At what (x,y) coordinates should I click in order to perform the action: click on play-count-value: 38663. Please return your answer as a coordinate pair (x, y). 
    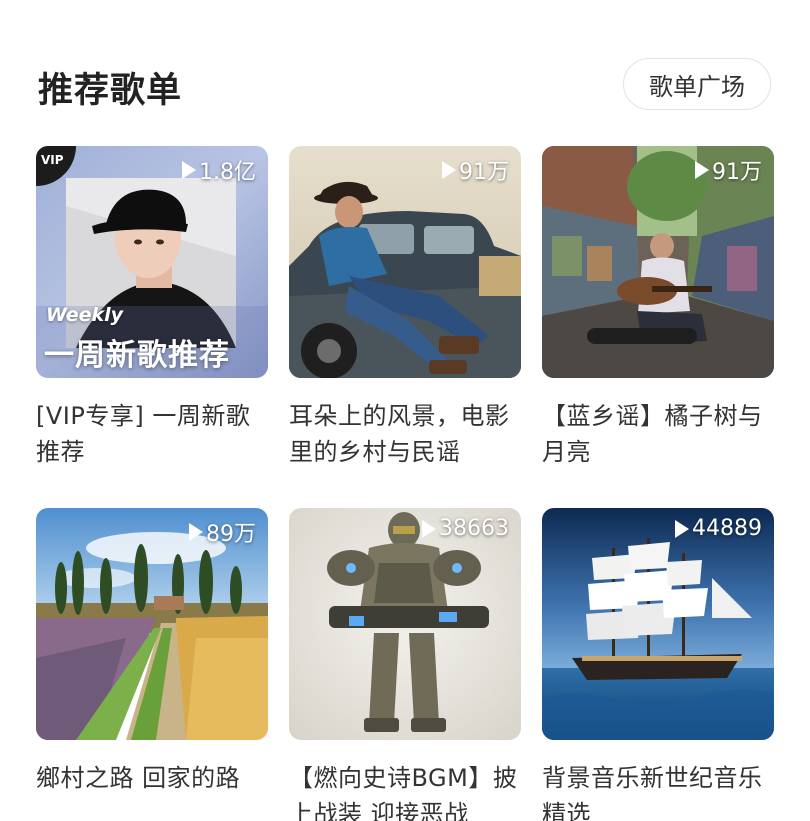
    Looking at the image, I should click on (474, 528).